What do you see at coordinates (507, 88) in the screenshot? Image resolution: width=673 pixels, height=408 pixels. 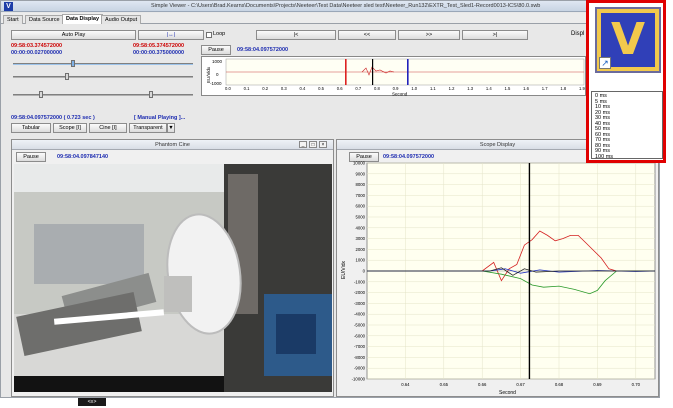 I see `overview-xtick-label: 1.5` at bounding box center [507, 88].